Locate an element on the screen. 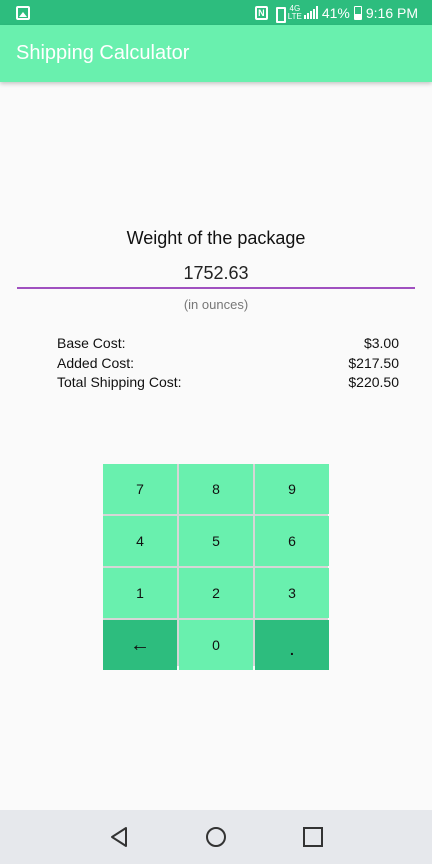 This screenshot has width=432, height=864. app-bar: Shipping Calculator is located at coordinates (216, 53).